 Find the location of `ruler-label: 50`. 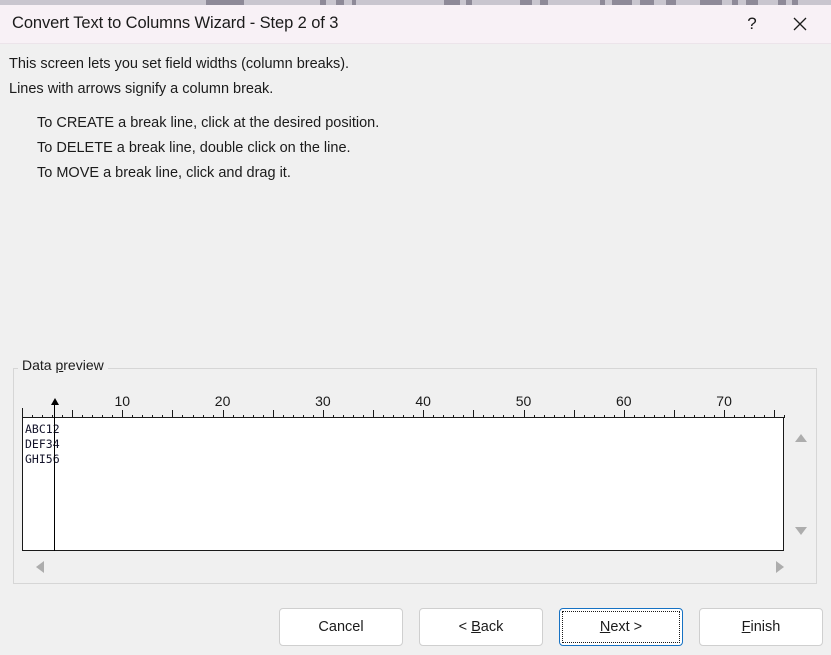

ruler-label: 50 is located at coordinates (523, 401).